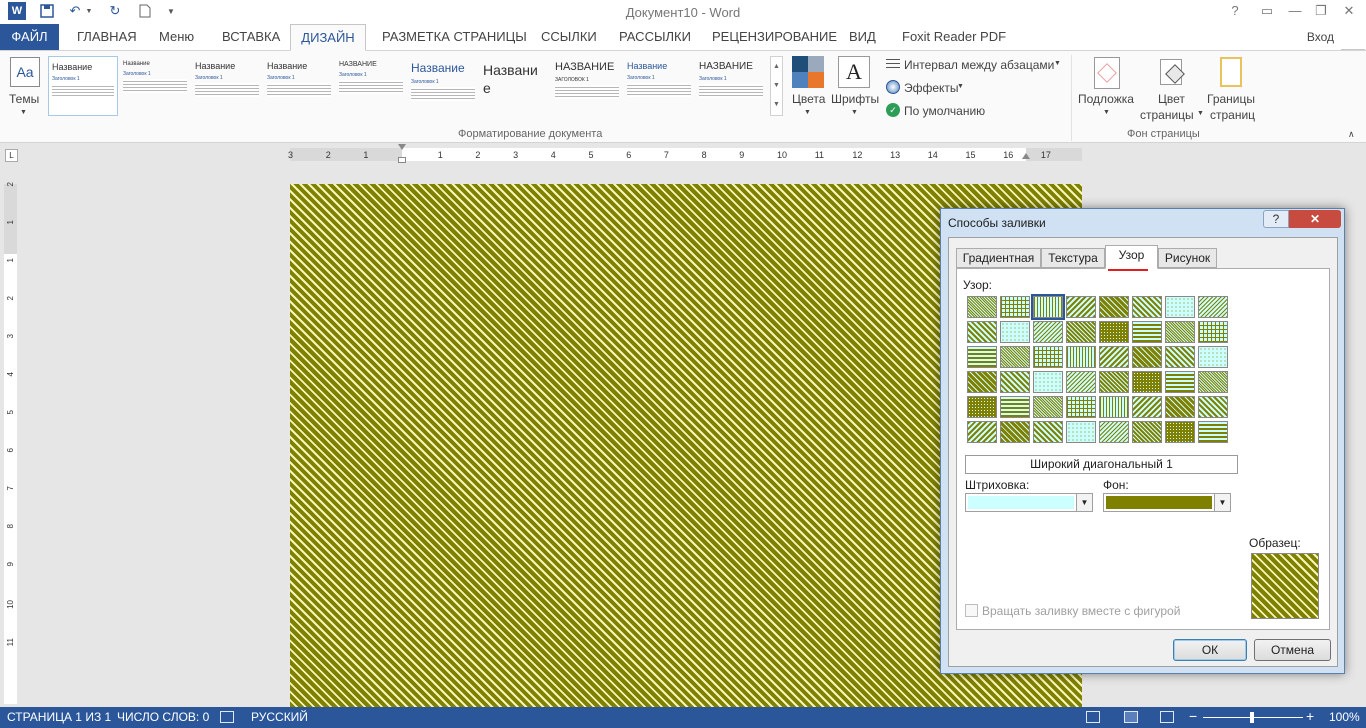  I want to click on tab-menu: Меню, so click(176, 37).